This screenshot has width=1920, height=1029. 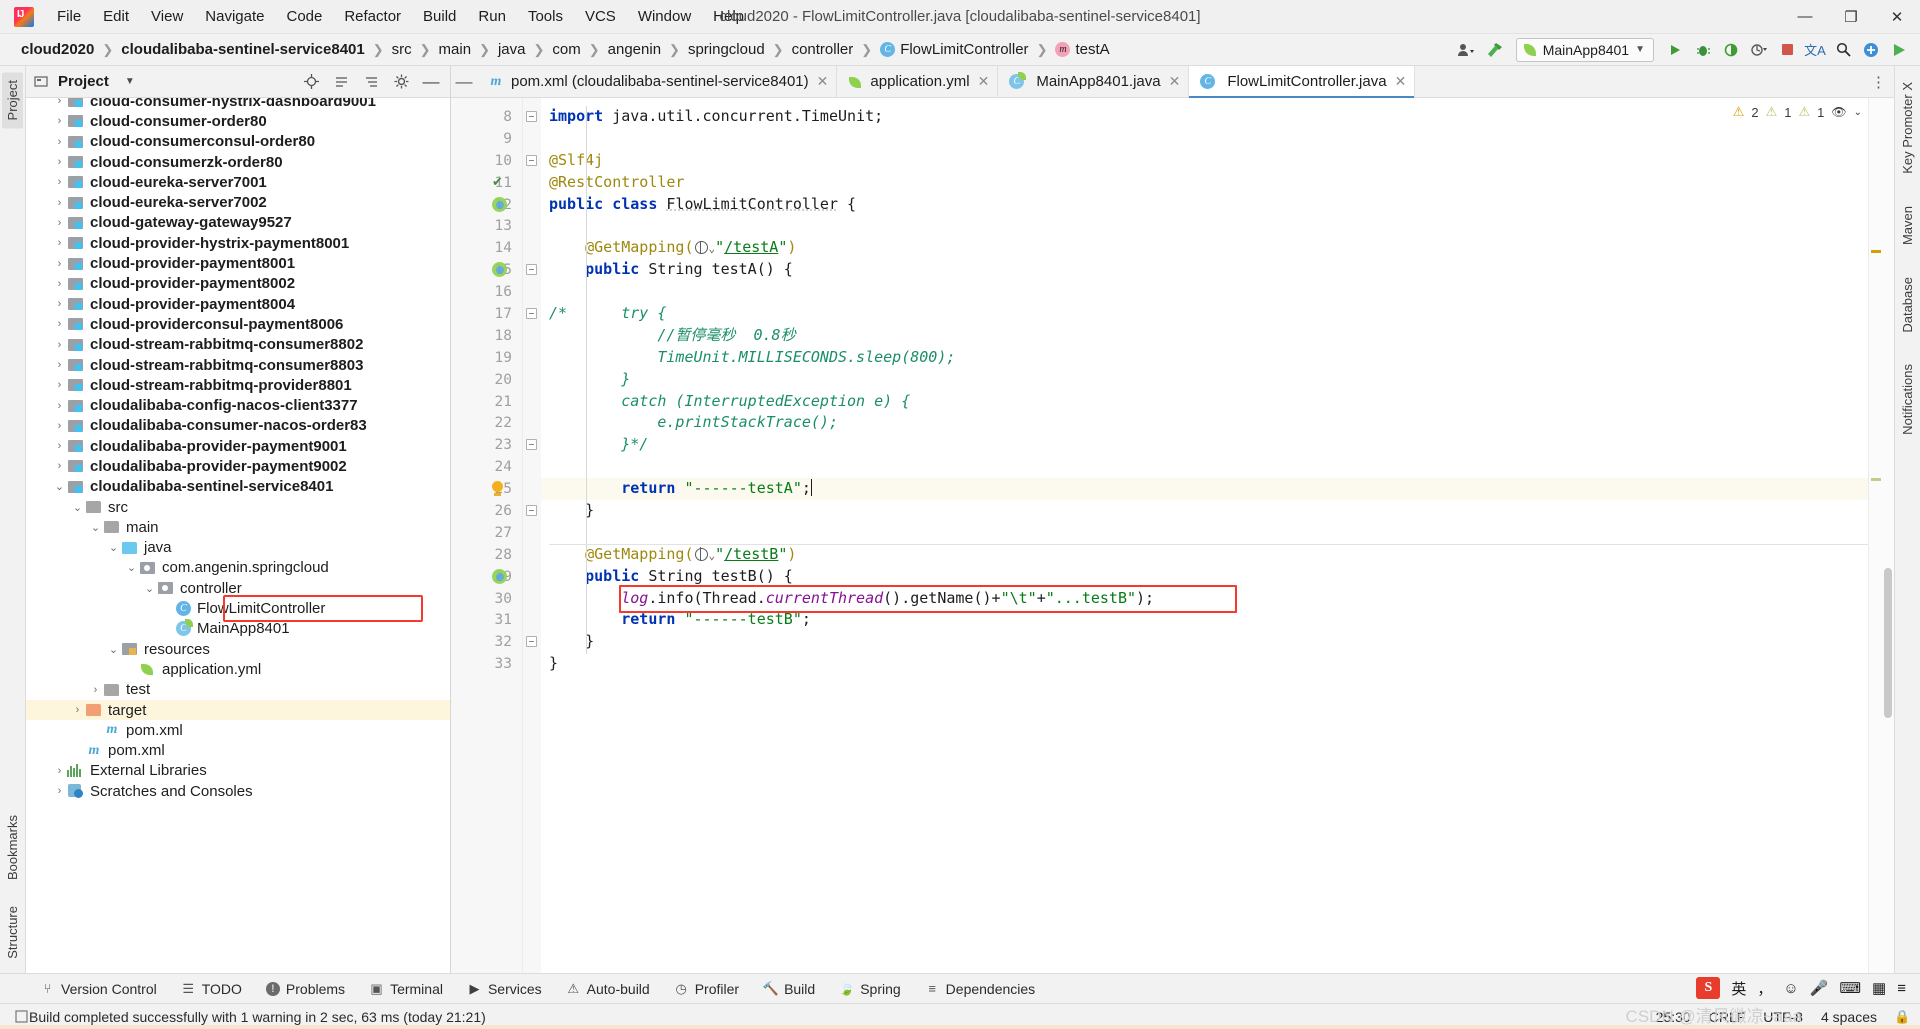 What do you see at coordinates (238, 243) in the screenshot?
I see `tree-node: › cloud-provider-hystrix-payment8001` at bounding box center [238, 243].